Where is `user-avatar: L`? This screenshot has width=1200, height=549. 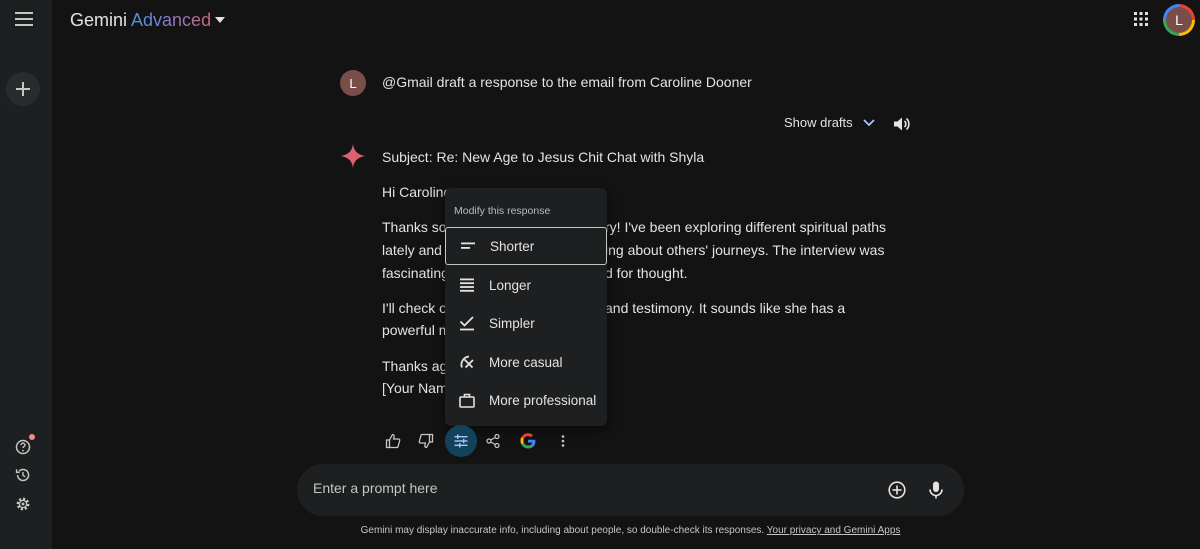 user-avatar: L is located at coordinates (353, 83).